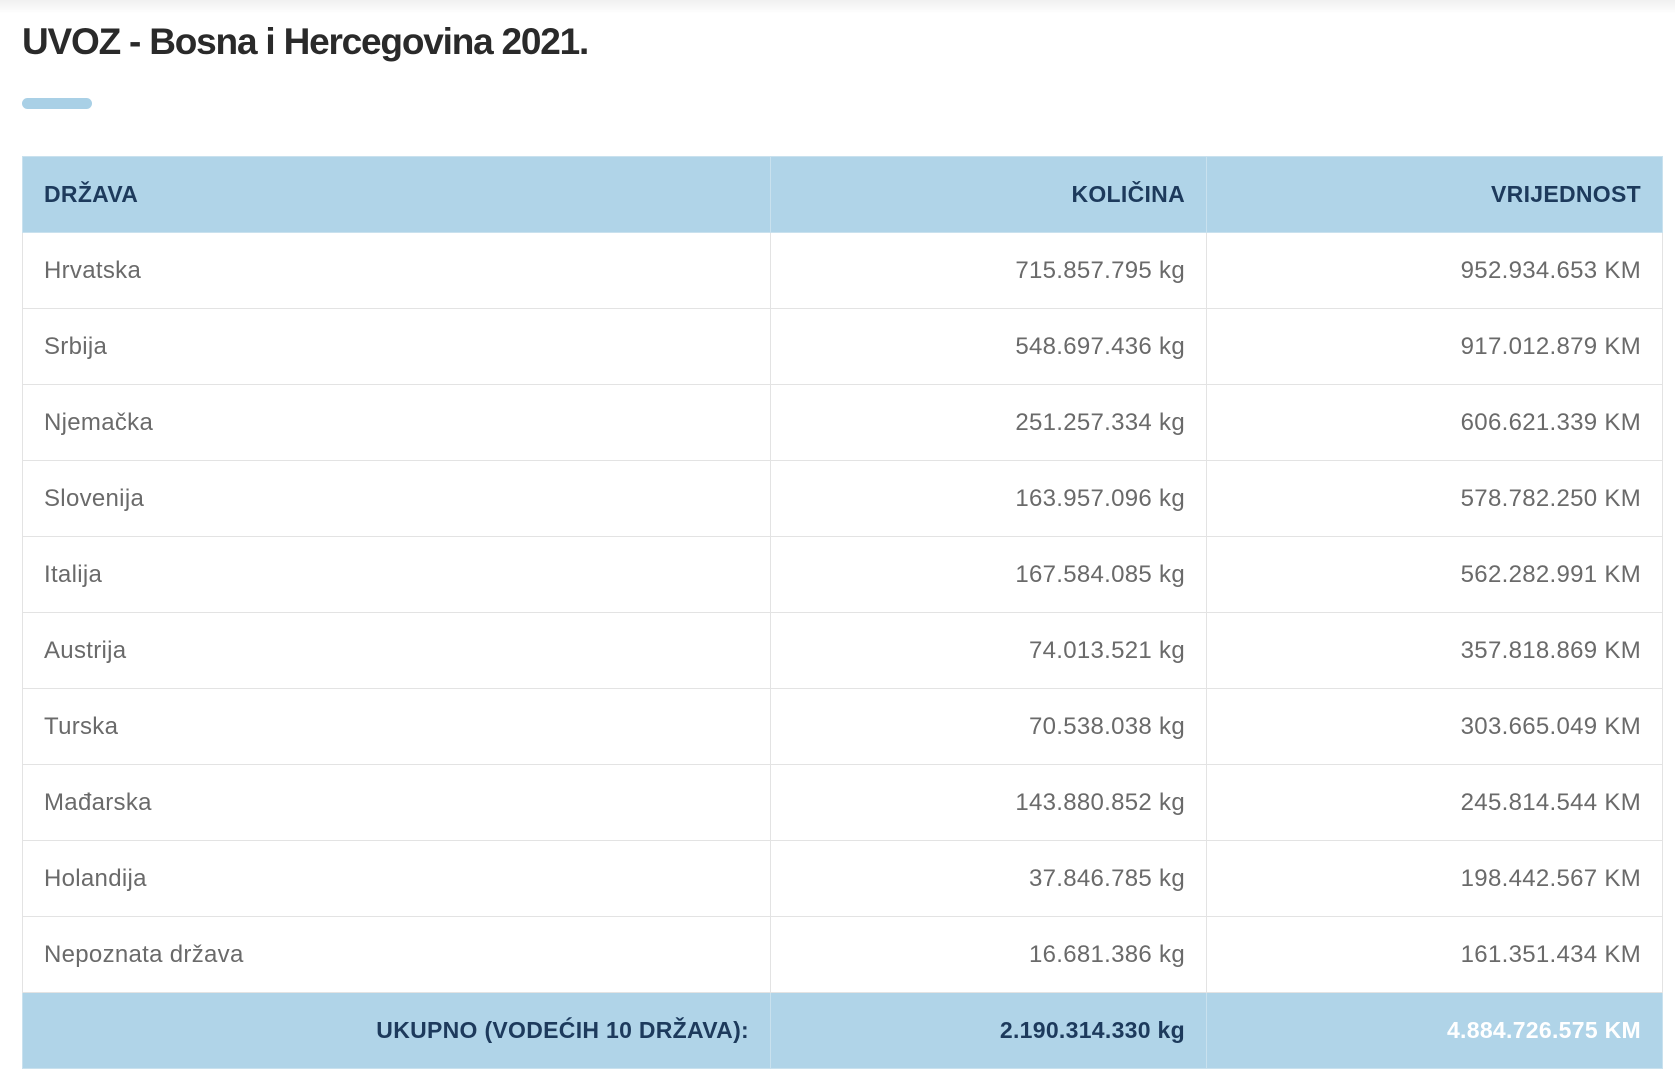 This screenshot has width=1675, height=1080. What do you see at coordinates (988, 802) in the screenshot?
I see `cell-quantity: 143.880.852 kg` at bounding box center [988, 802].